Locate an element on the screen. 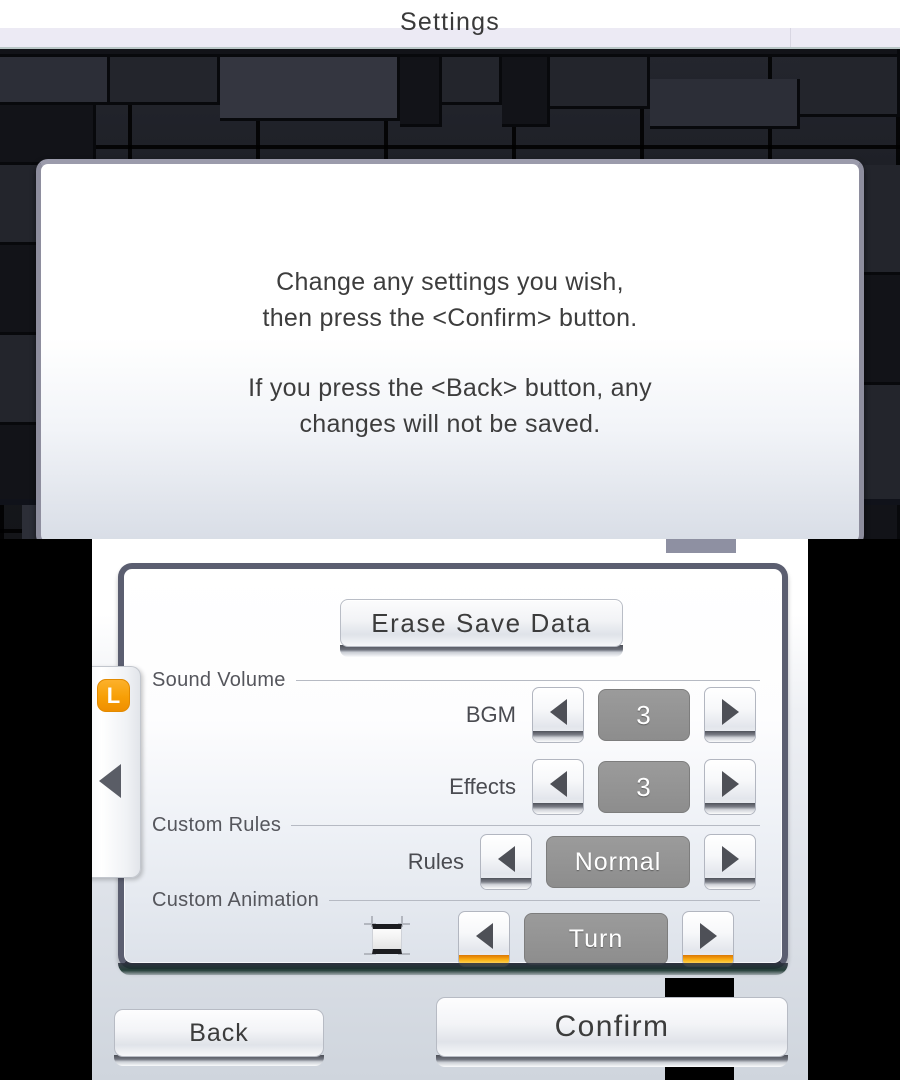  rules-previous-button is located at coordinates (506, 862).